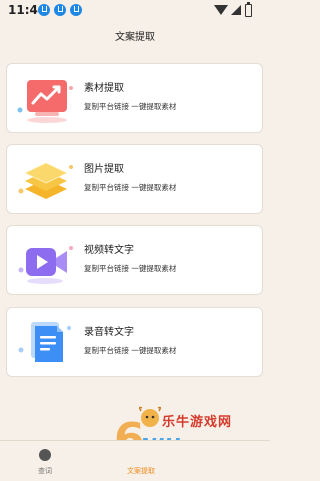 The width and height of the screenshot is (320, 481). Describe the element at coordinates (109, 250) in the screenshot. I see `card-title: 视频转文字` at that location.